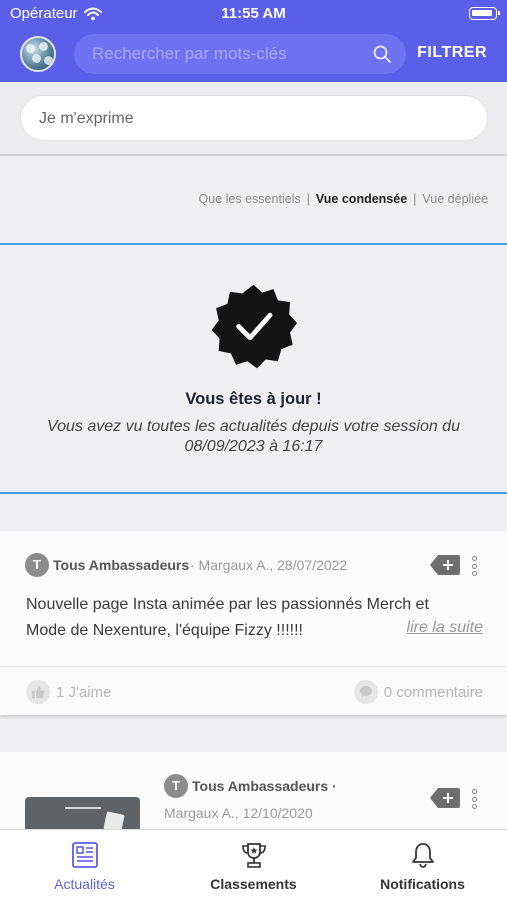 The width and height of the screenshot is (507, 900). Describe the element at coordinates (219, 54) in the screenshot. I see `search-input` at that location.